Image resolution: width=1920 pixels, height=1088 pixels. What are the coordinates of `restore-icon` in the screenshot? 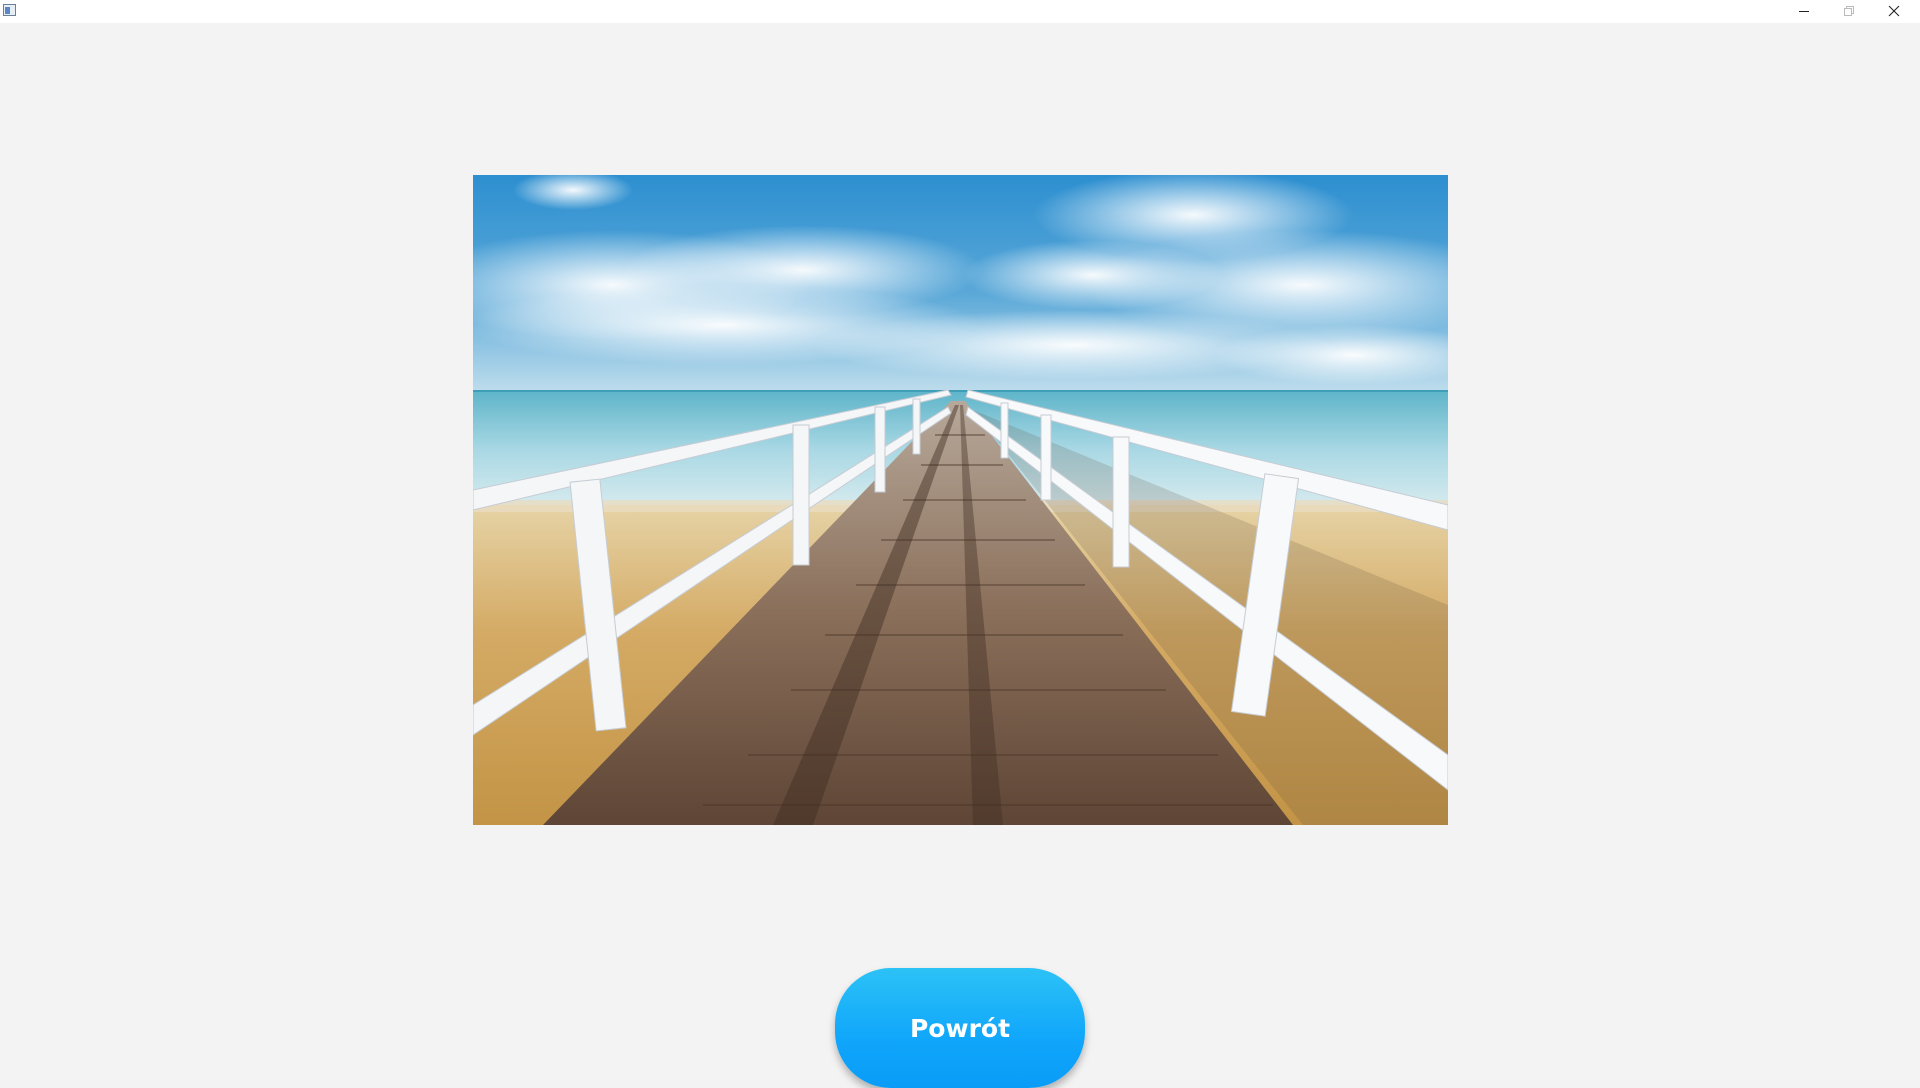 It's located at (1848, 11).